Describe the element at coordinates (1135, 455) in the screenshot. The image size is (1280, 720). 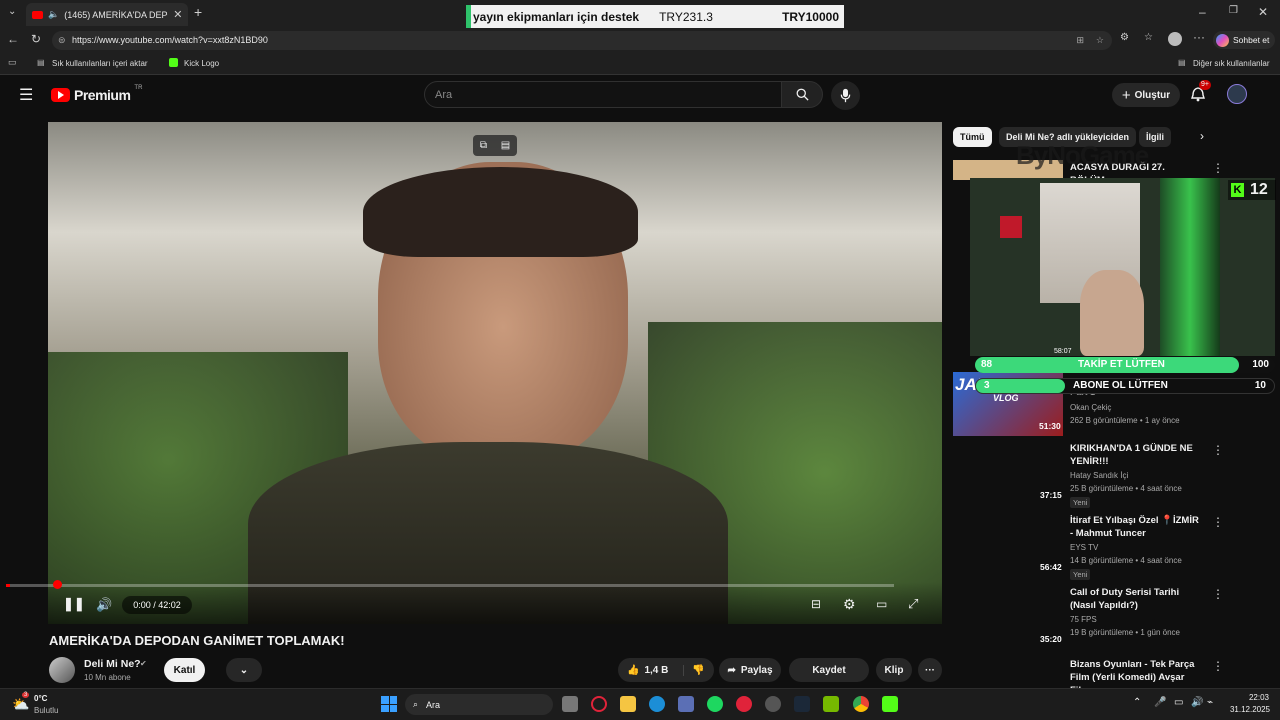
I see `rec-title-3: KIRIKHAN'DA 1 GÜNDE NE YENİR!!!` at that location.